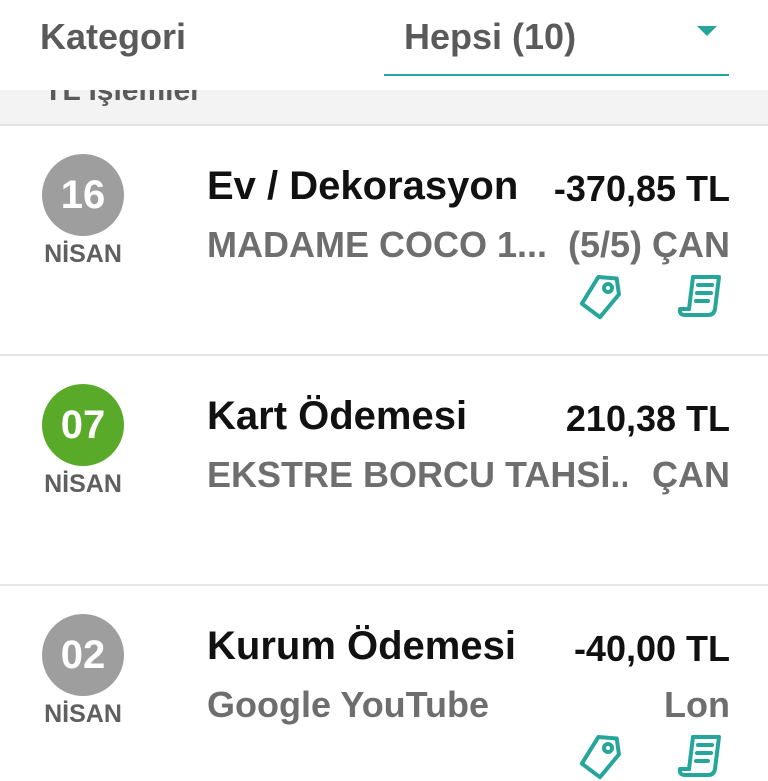 The image size is (768, 781). I want to click on date-day-badge: 02, so click(83, 655).